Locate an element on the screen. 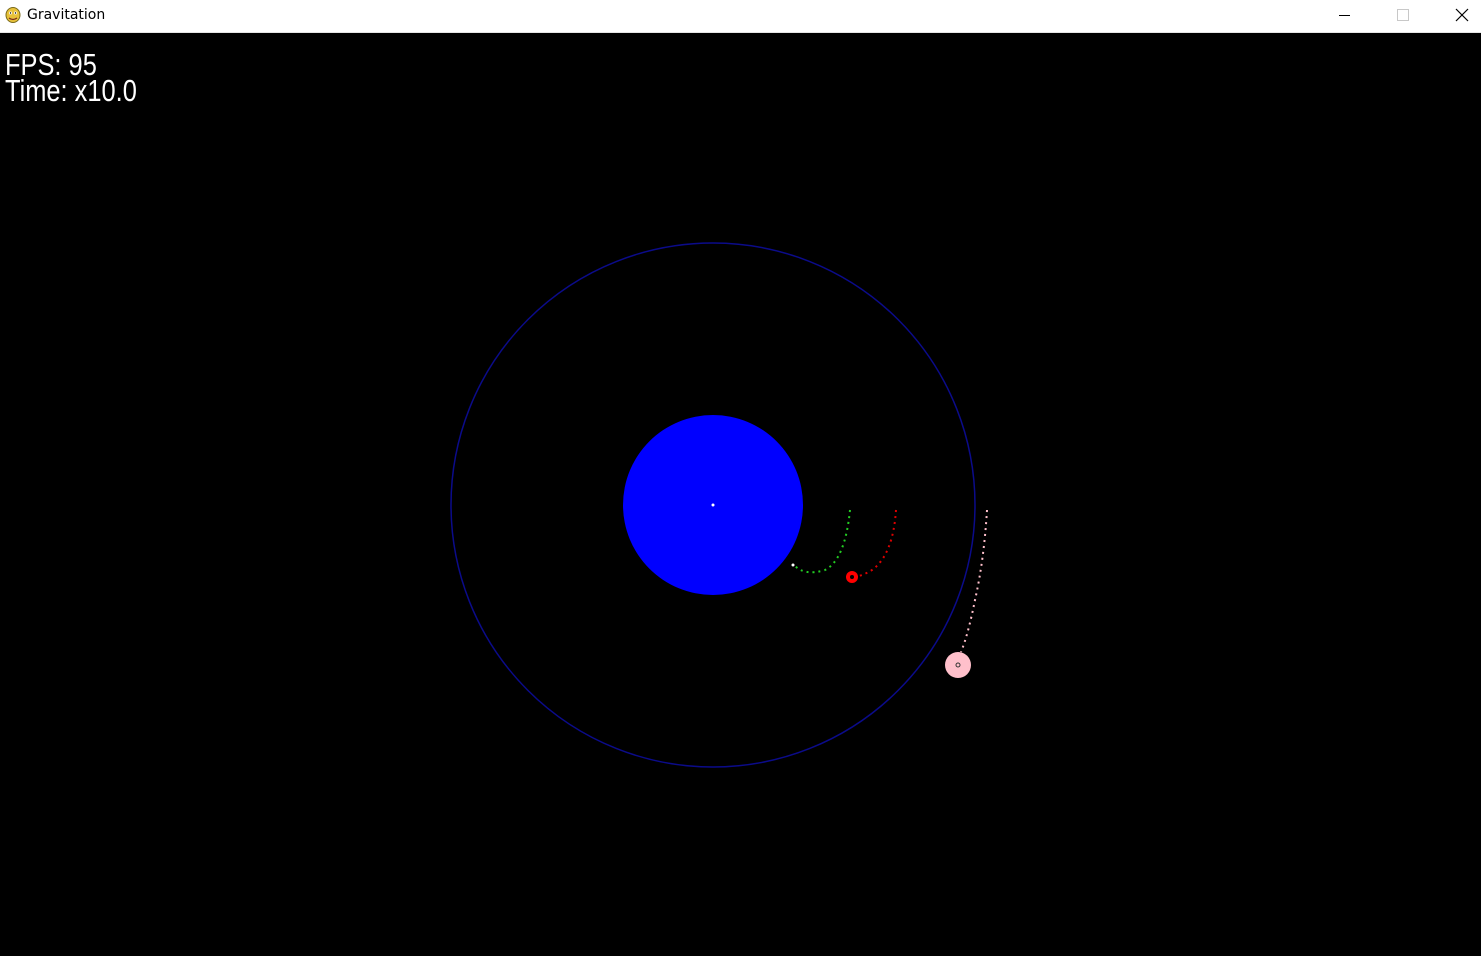 Image resolution: width=1481 pixels, height=956 pixels. green-satellite is located at coordinates (793, 565).